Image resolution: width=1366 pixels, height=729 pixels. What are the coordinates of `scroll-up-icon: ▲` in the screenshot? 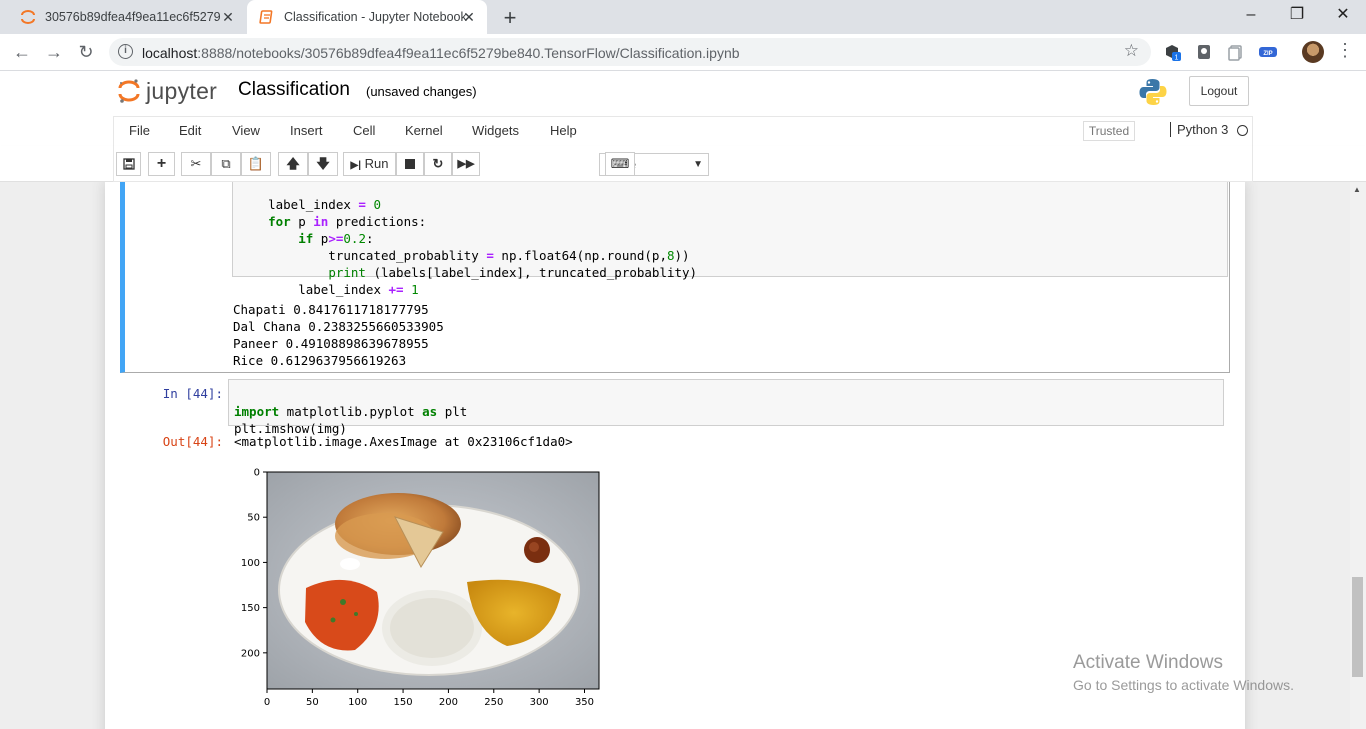 It's located at (1357, 189).